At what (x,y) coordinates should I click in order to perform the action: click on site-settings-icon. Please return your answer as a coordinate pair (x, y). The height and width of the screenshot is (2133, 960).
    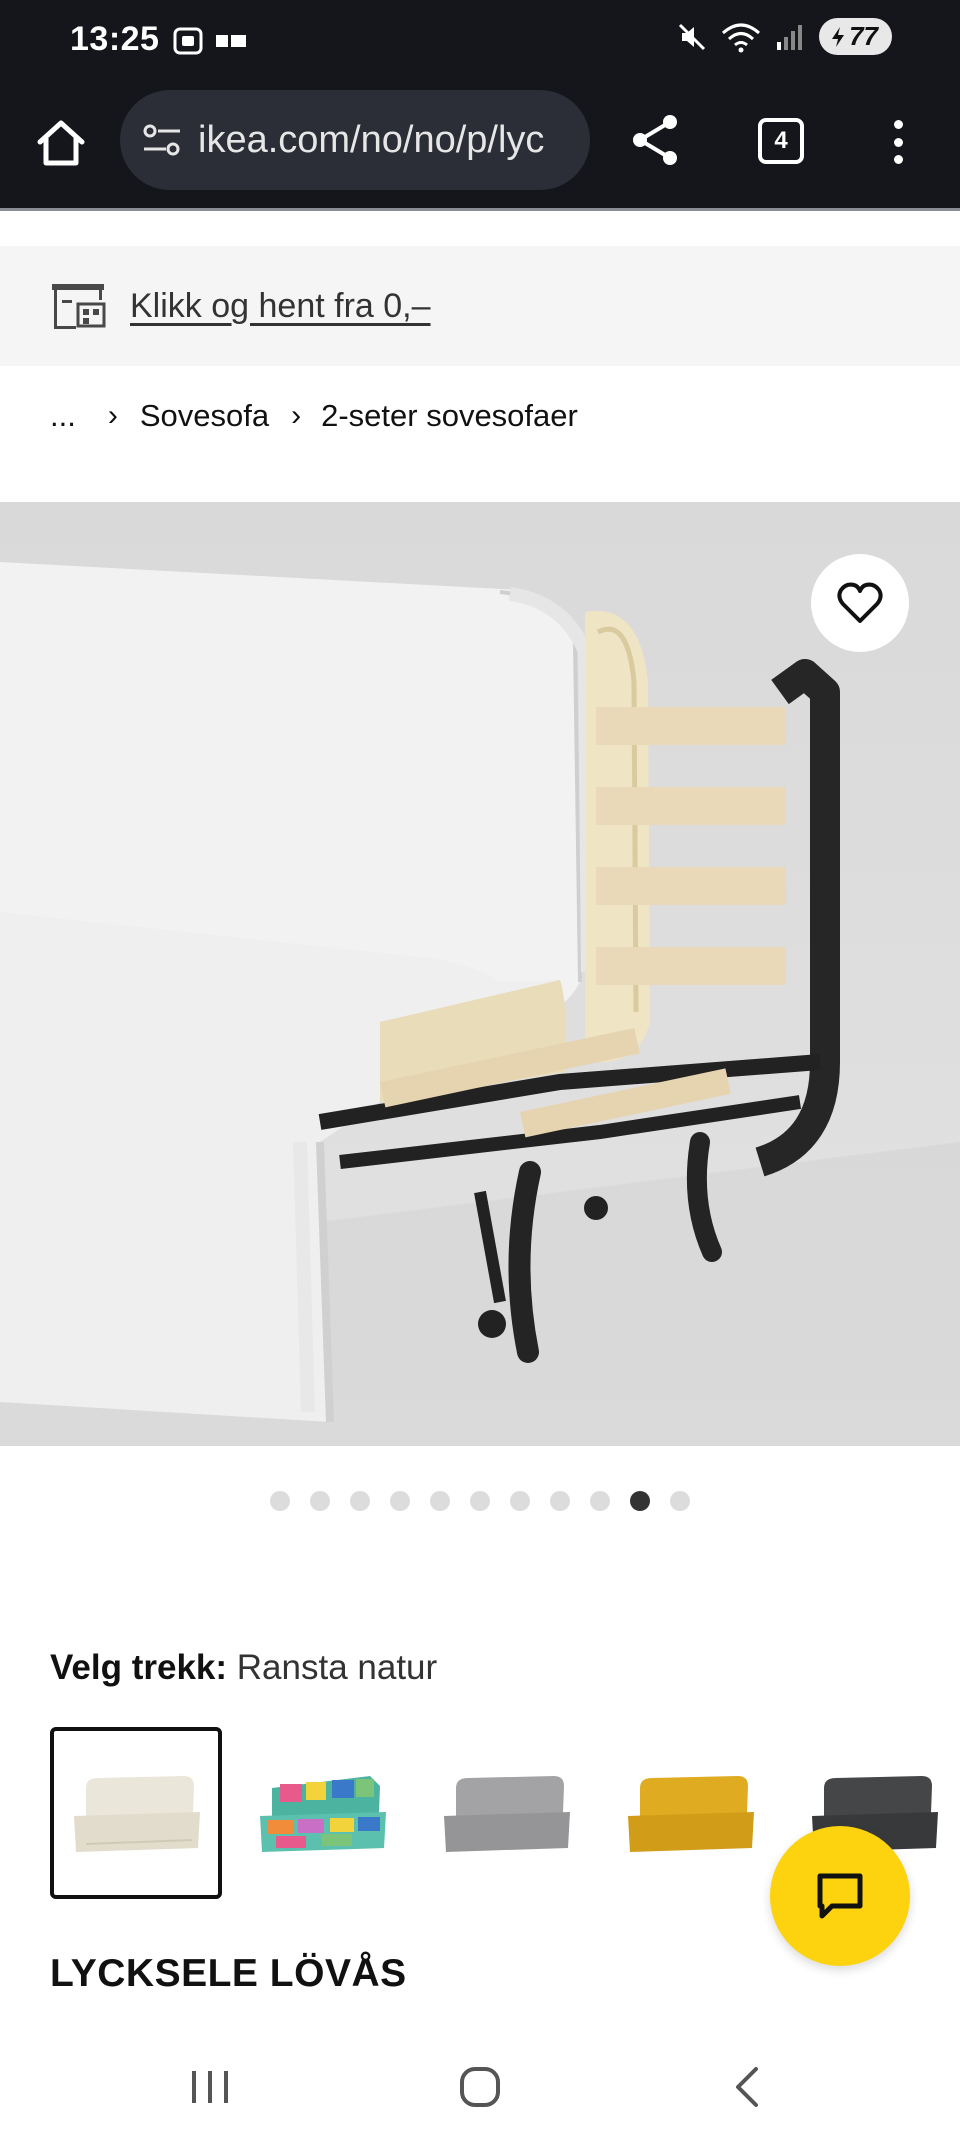
    Looking at the image, I should click on (161, 140).